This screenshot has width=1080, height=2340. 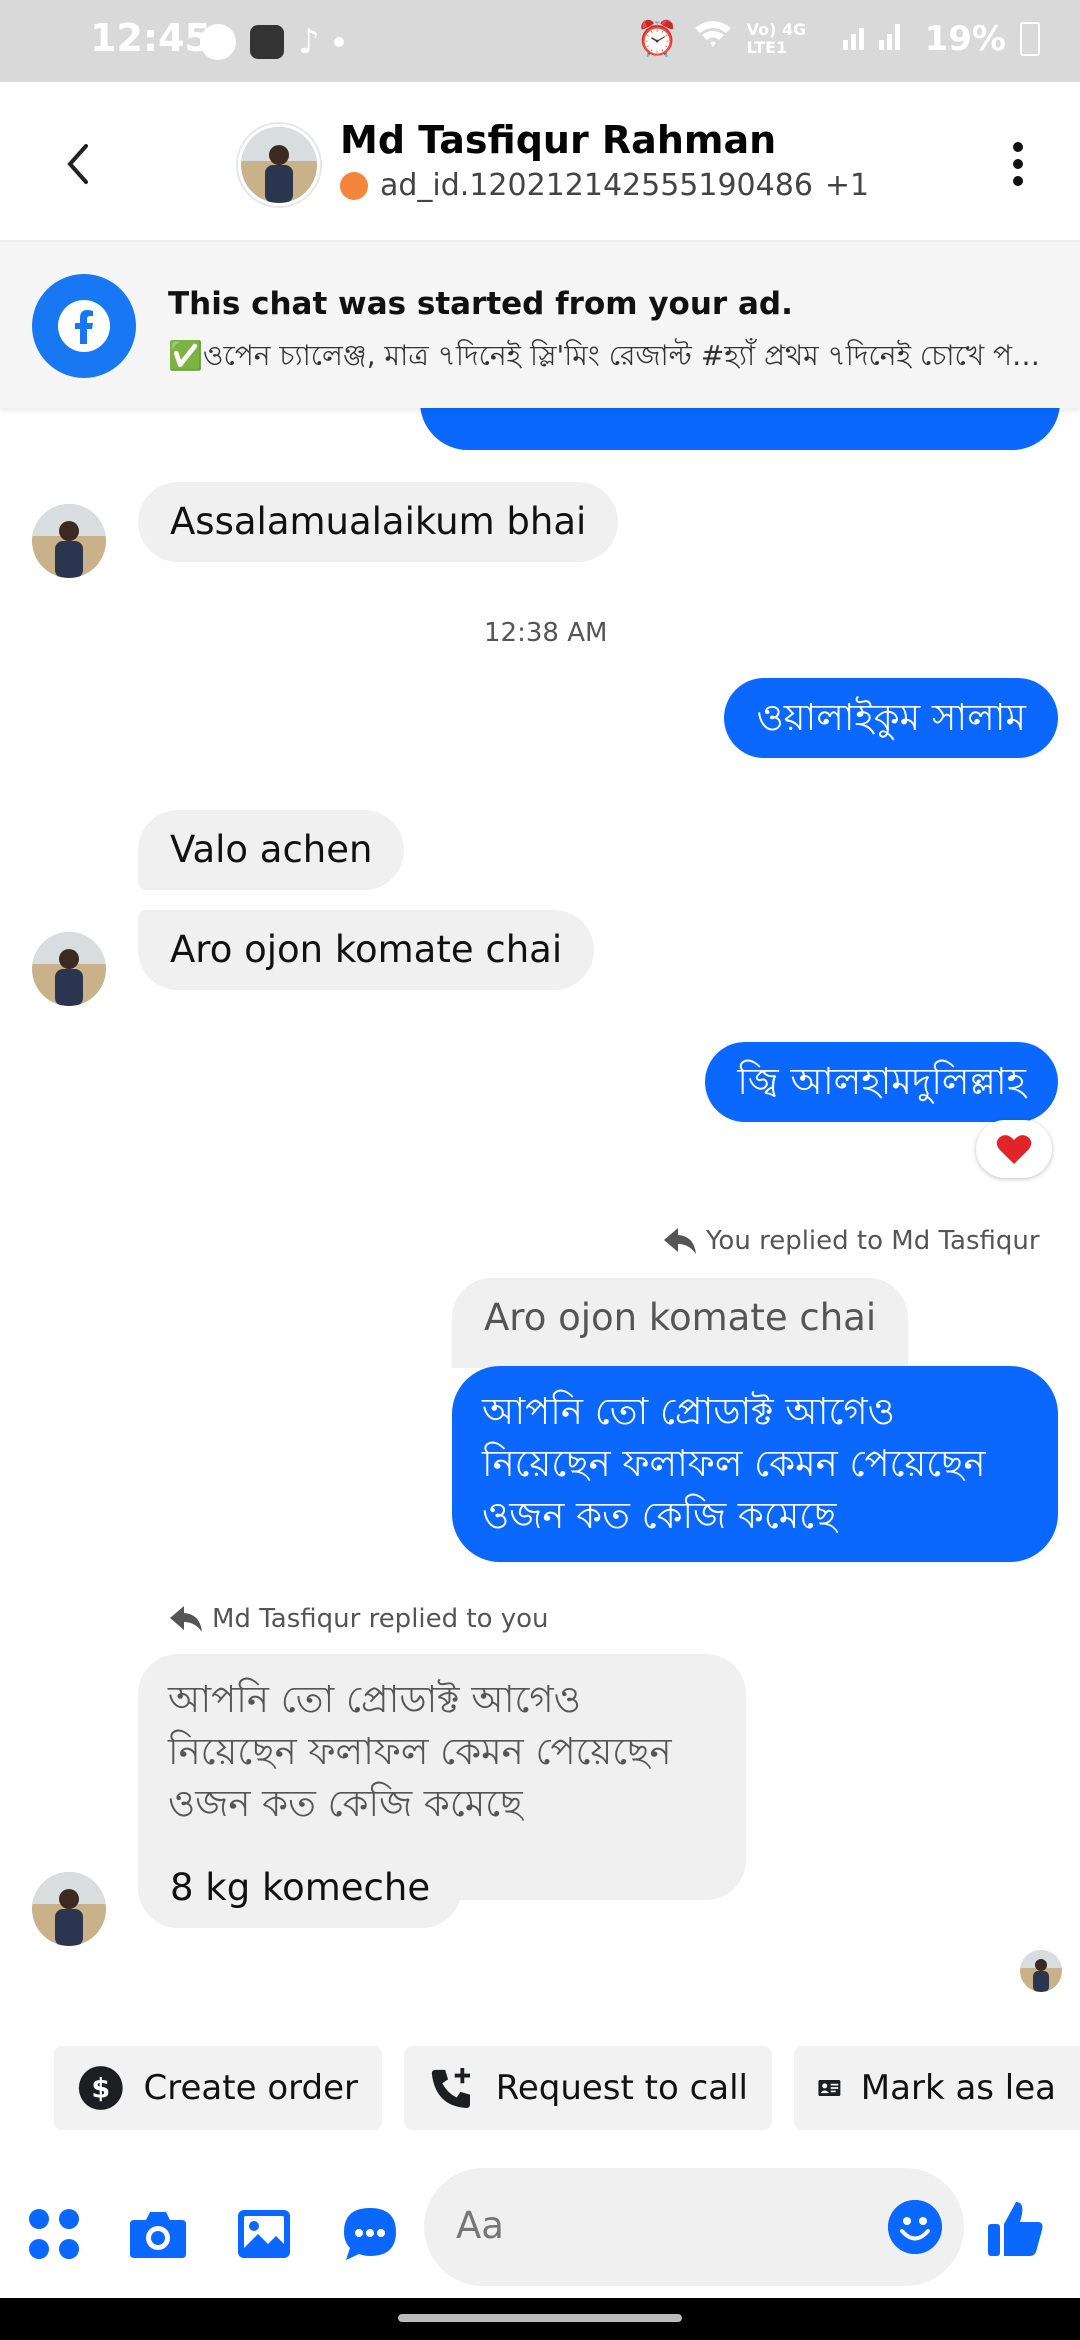 I want to click on seen-indicator-avatar, so click(x=1041, y=1971).